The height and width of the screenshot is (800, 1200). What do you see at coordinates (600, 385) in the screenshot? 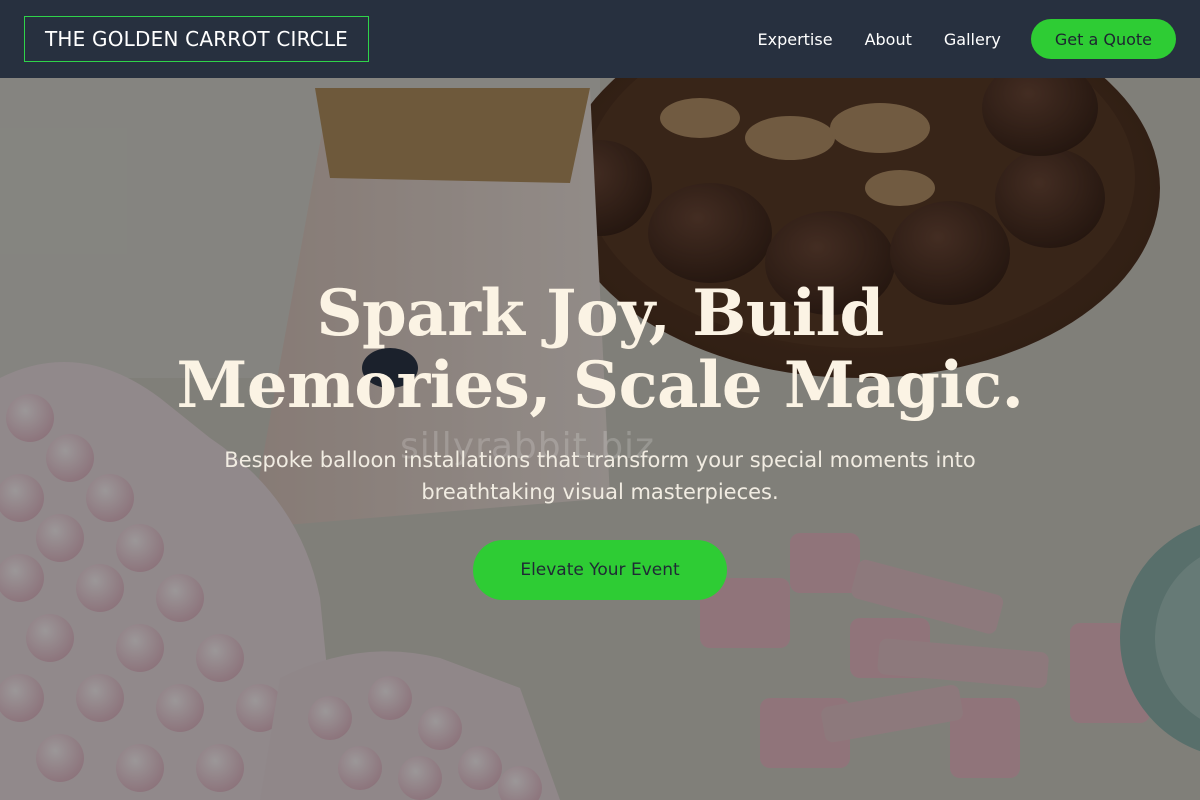
I see `hero-headline-line-2: Memories, Scale Magic.` at bounding box center [600, 385].